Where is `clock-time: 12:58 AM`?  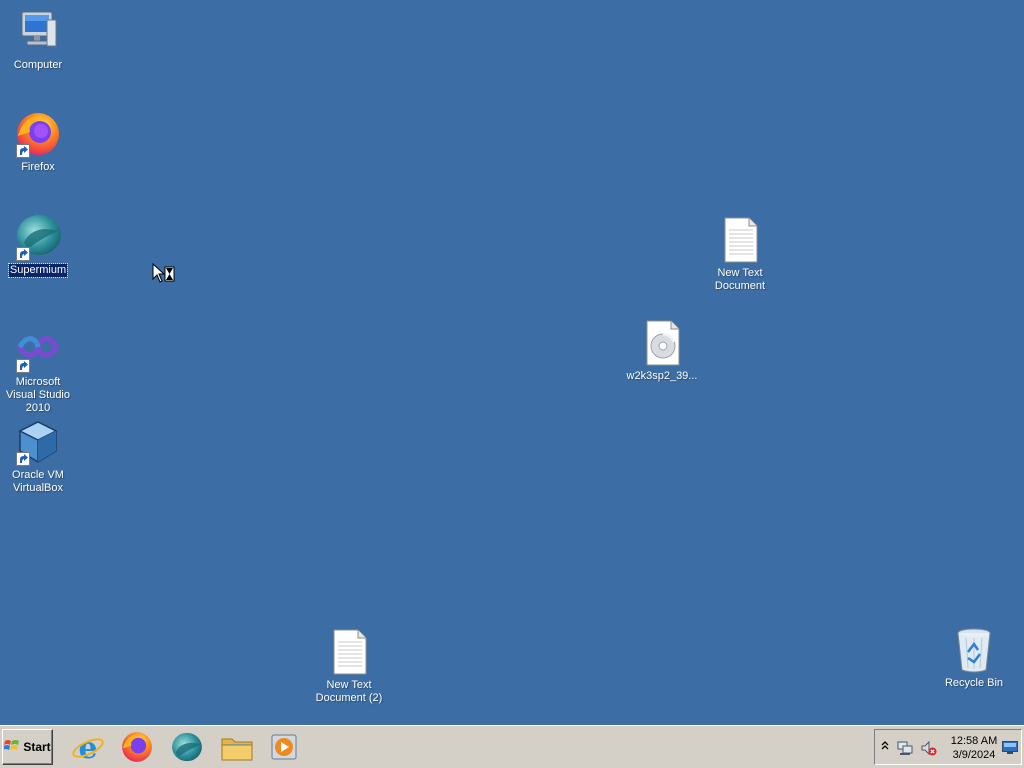 clock-time: 12:58 AM is located at coordinates (974, 741).